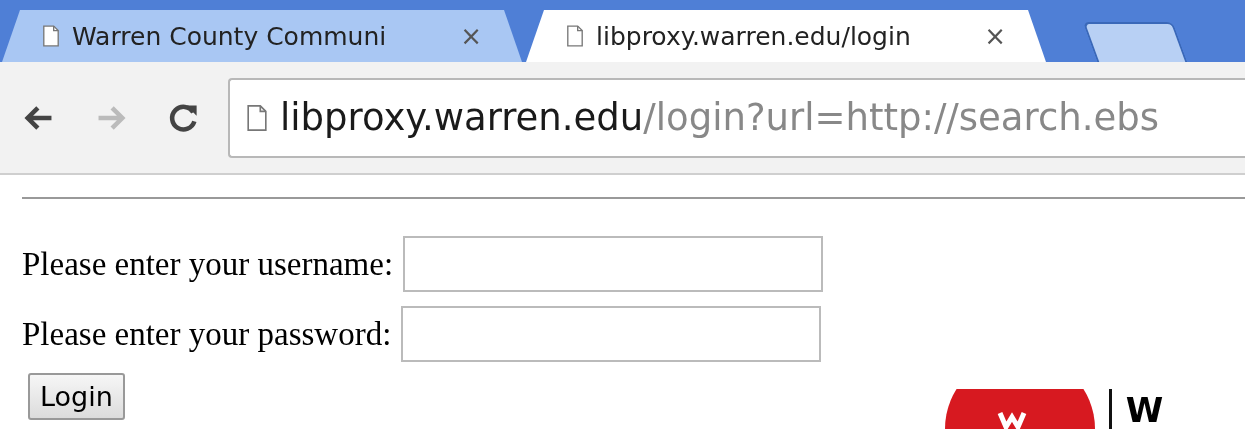  Describe the element at coordinates (230, 36) in the screenshot. I see `tab-title: Warren County Communi` at that location.